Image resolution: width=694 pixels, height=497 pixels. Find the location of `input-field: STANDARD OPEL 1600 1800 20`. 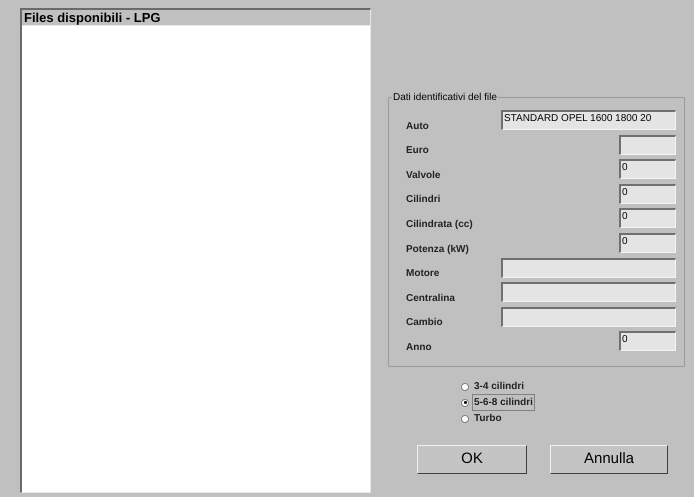

input-field: STANDARD OPEL 1600 1800 20 is located at coordinates (588, 120).